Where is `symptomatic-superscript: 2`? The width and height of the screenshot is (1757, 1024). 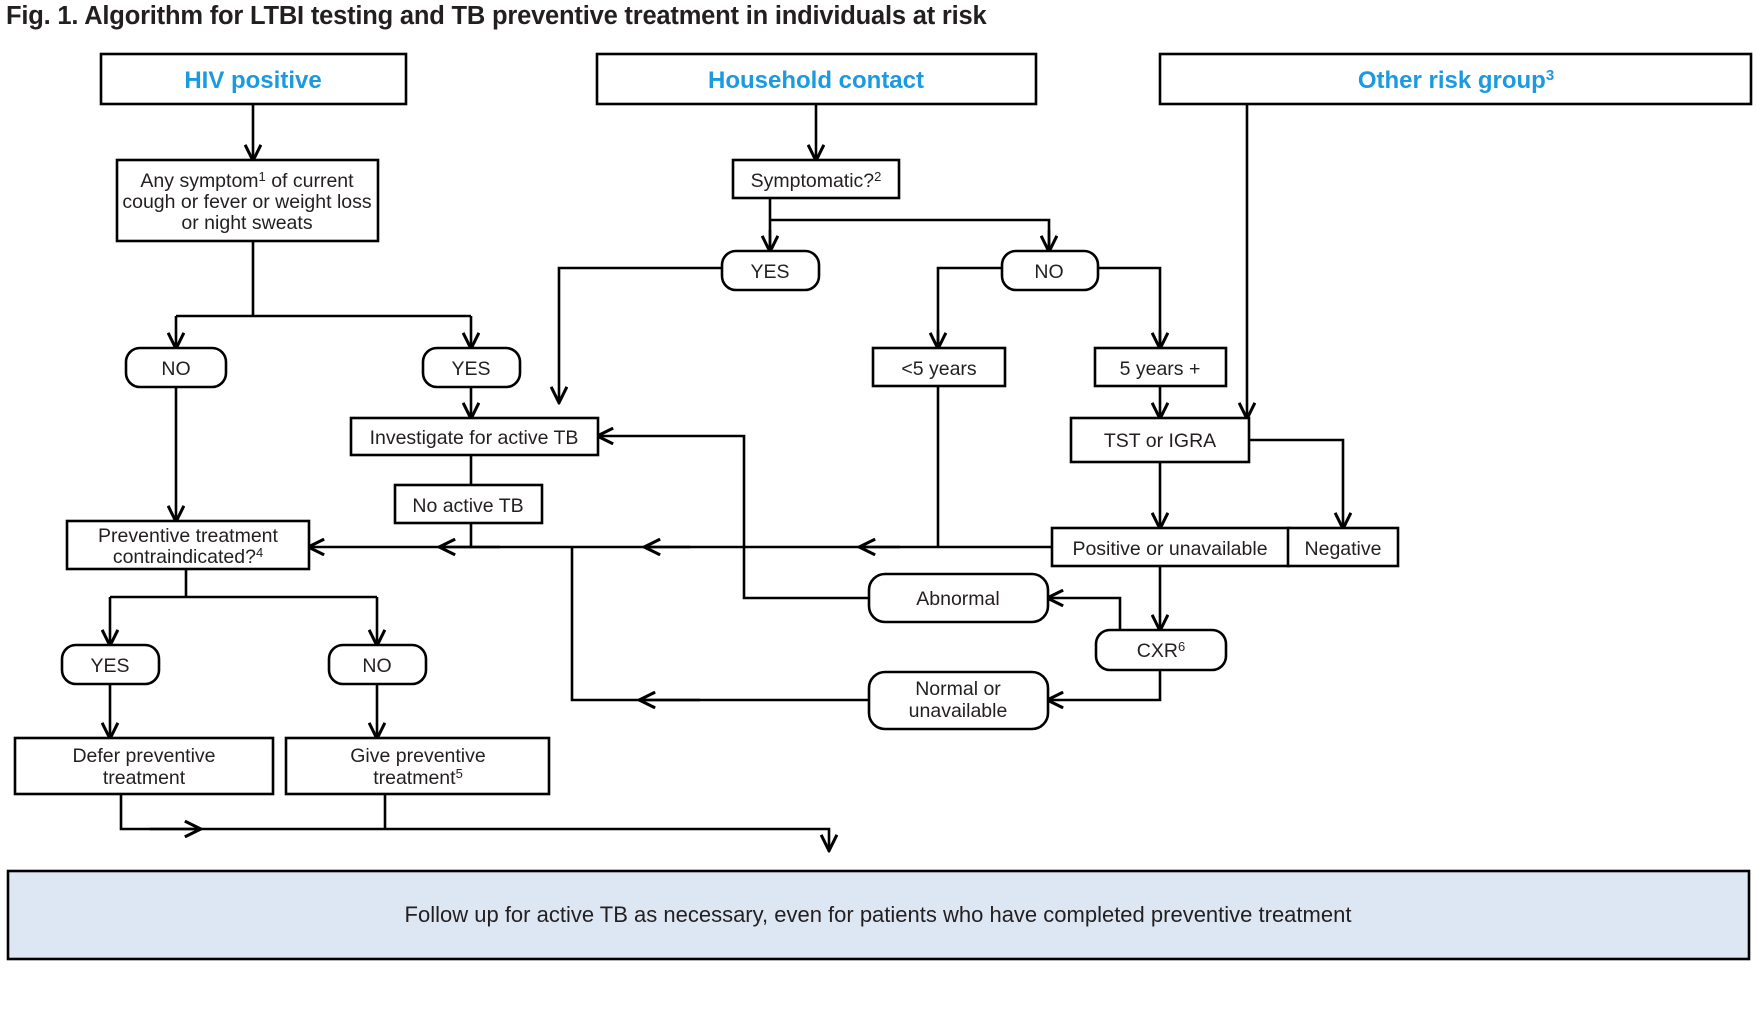
symptomatic-superscript: 2 is located at coordinates (877, 176).